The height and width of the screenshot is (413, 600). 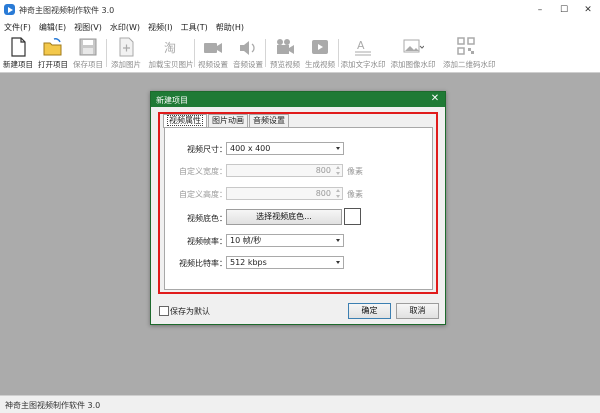 What do you see at coordinates (269, 120) in the screenshot?
I see `tab-audio-settings: 音频设置` at bounding box center [269, 120].